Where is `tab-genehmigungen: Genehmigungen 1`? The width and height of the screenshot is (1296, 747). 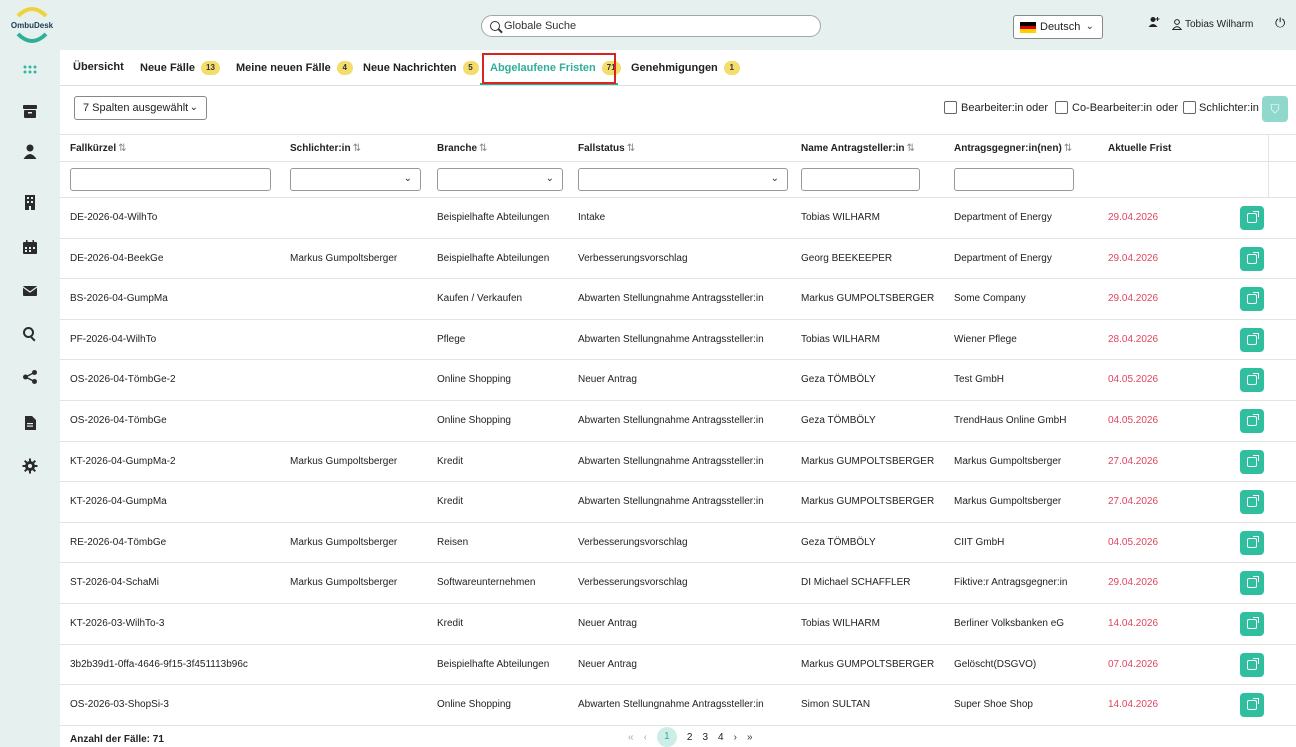
tab-genehmigungen: Genehmigungen 1 is located at coordinates (685, 68).